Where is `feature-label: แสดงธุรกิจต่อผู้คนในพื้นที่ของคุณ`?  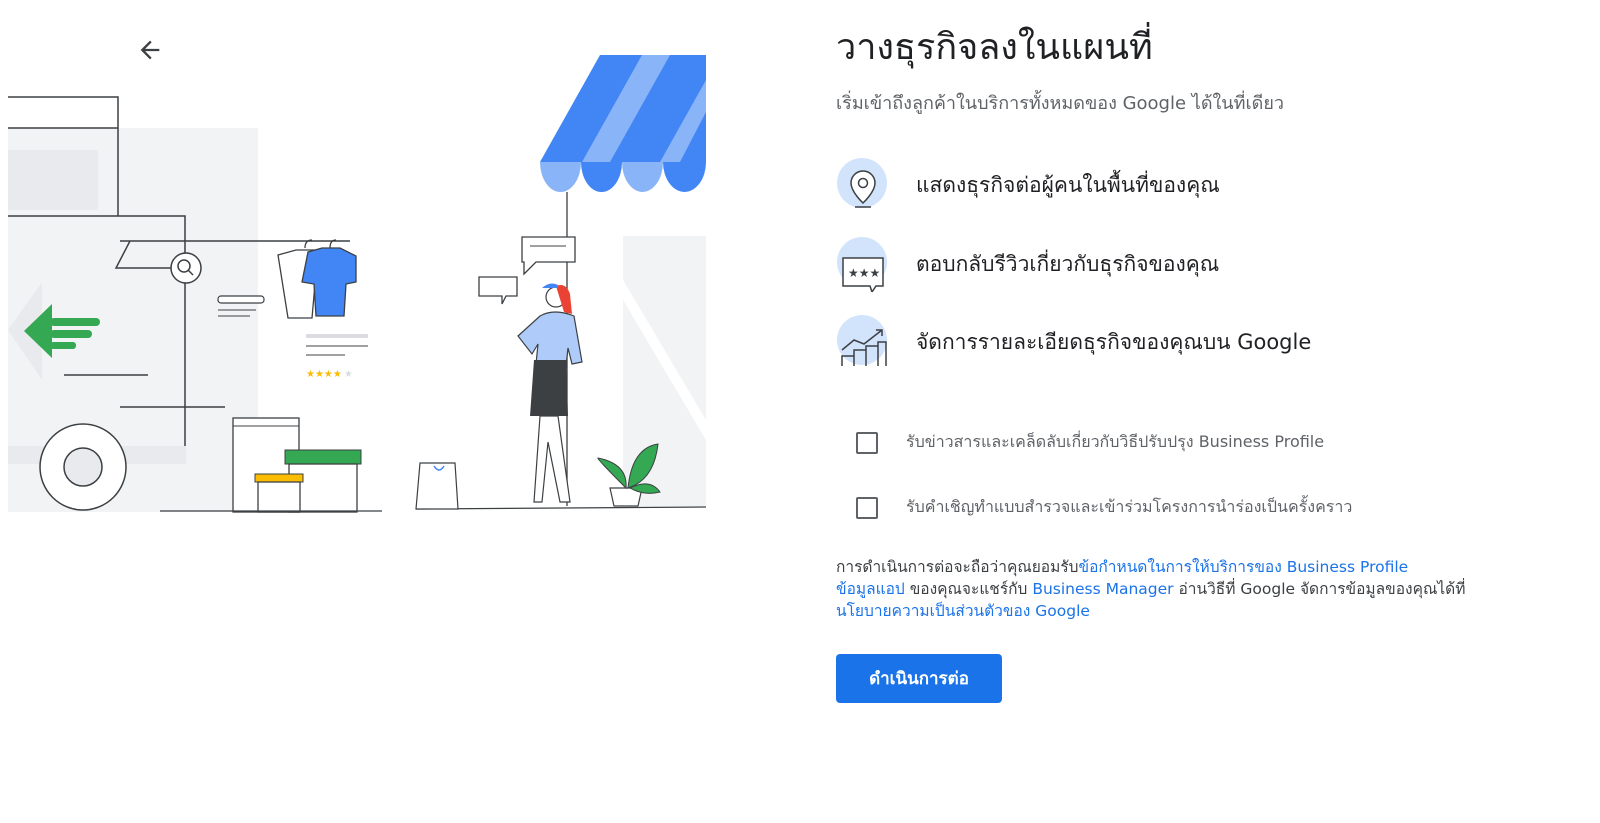
feature-label: แสดงธุรกิจต่อผู้คนในพื้นที่ของคุณ is located at coordinates (1068, 184).